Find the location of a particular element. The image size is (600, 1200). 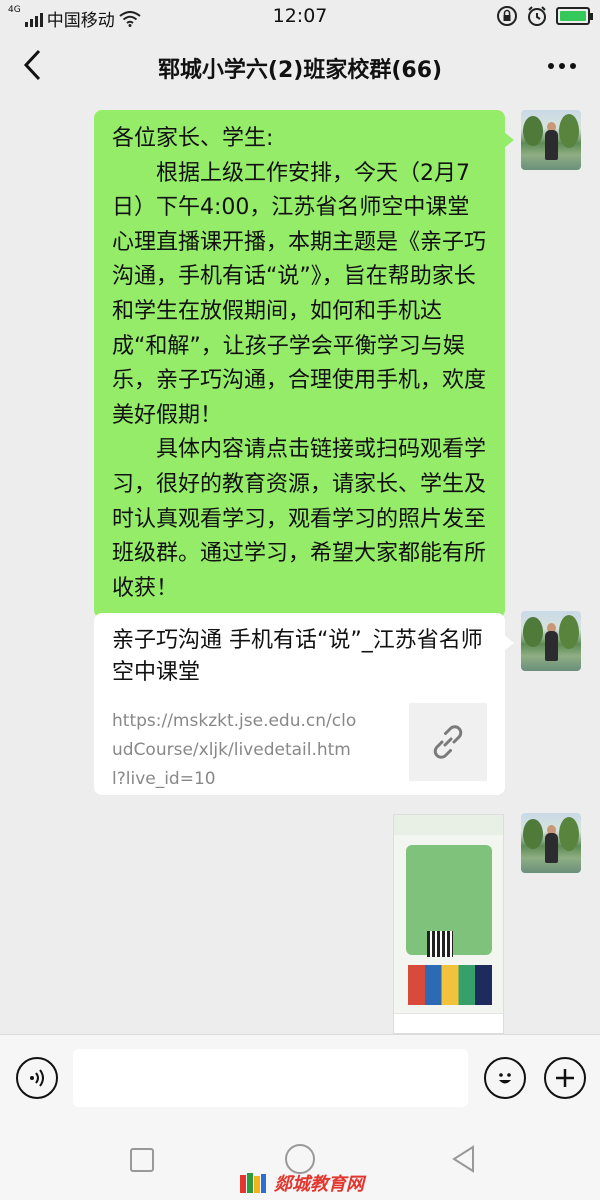

chevron-left-icon is located at coordinates (32, 65).